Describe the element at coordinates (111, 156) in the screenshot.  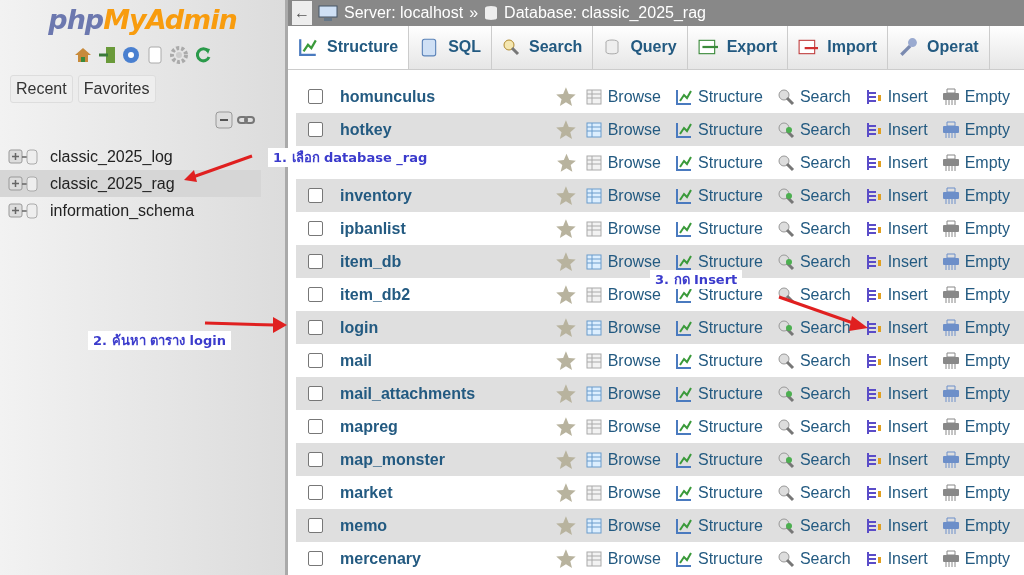
I see `database-name: classic_2025_log` at that location.